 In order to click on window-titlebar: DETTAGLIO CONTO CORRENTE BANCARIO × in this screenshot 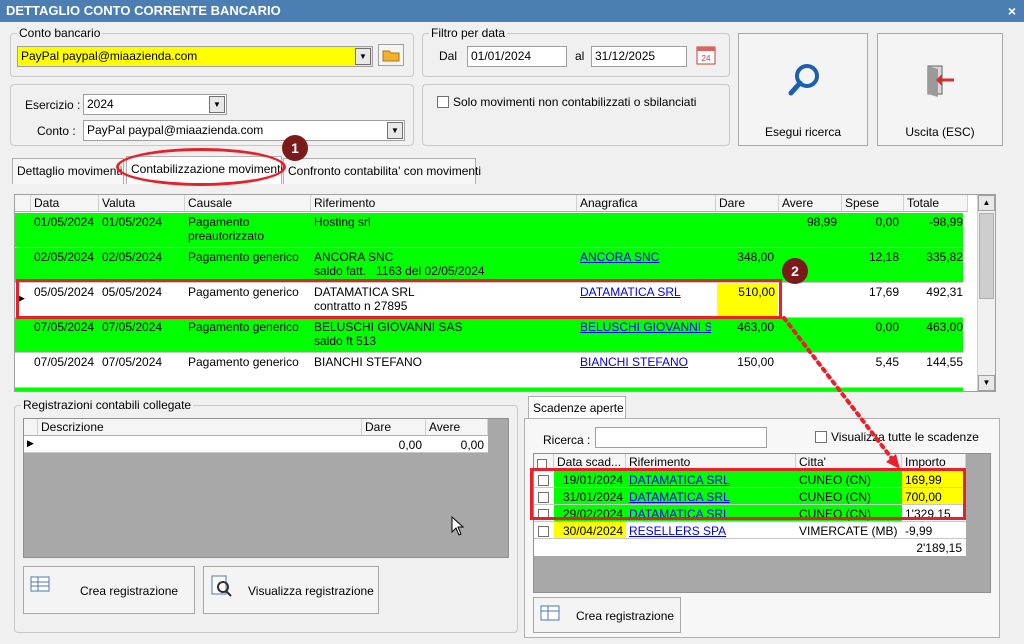, I will do `click(512, 11)`.